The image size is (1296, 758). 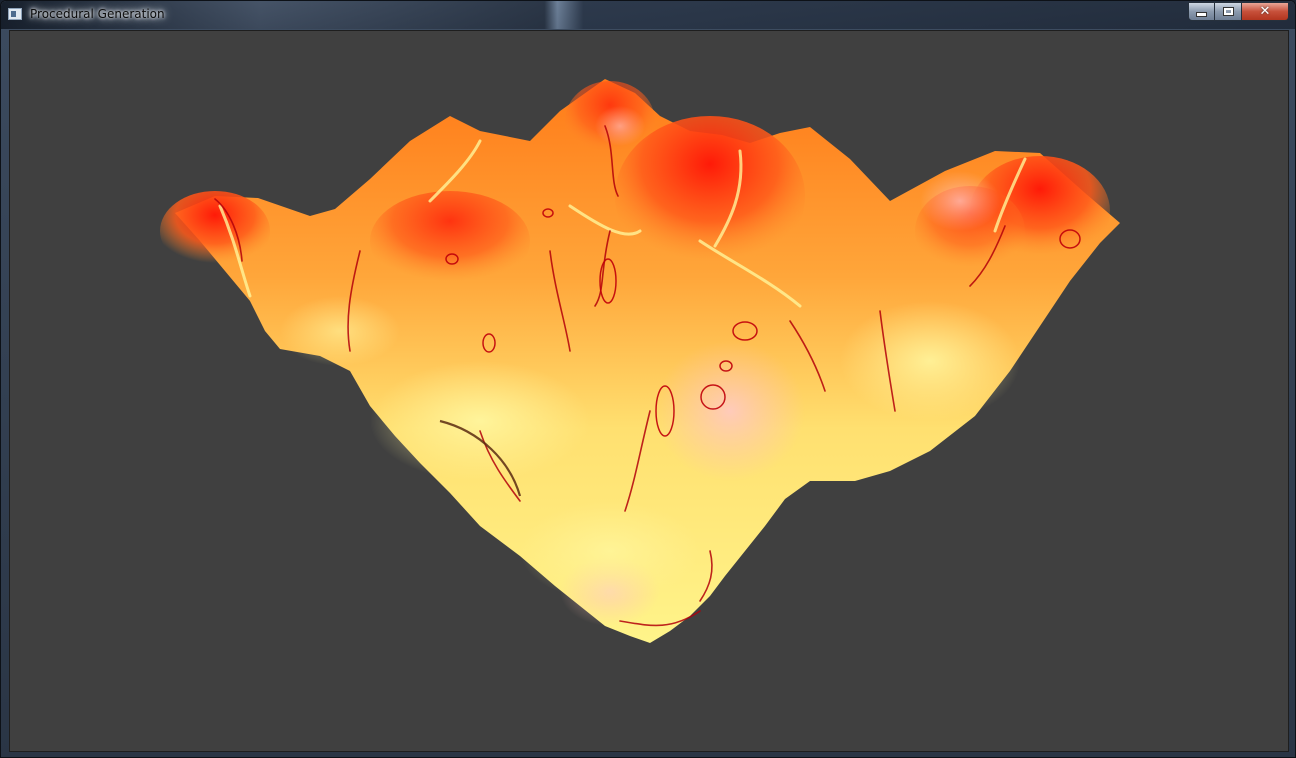 I want to click on minimize-icon, so click(x=1201, y=14).